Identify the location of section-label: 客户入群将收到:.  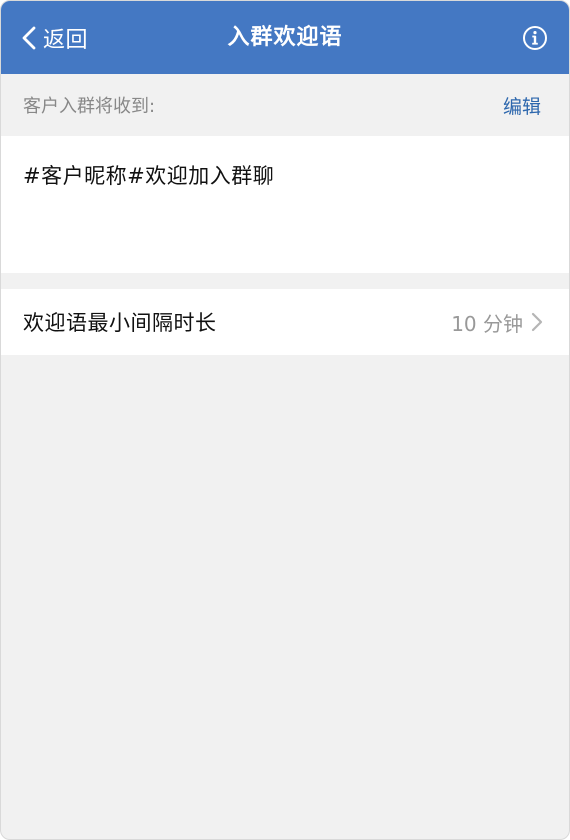
(89, 106).